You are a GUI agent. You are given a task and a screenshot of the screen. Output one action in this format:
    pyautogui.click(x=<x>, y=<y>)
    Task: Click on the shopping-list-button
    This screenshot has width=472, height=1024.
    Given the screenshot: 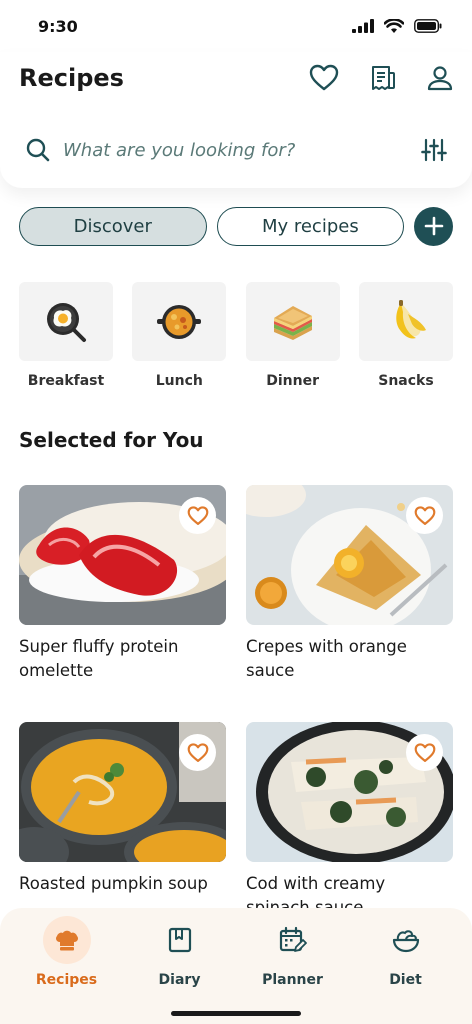 What is the action you would take?
    pyautogui.click(x=383, y=78)
    